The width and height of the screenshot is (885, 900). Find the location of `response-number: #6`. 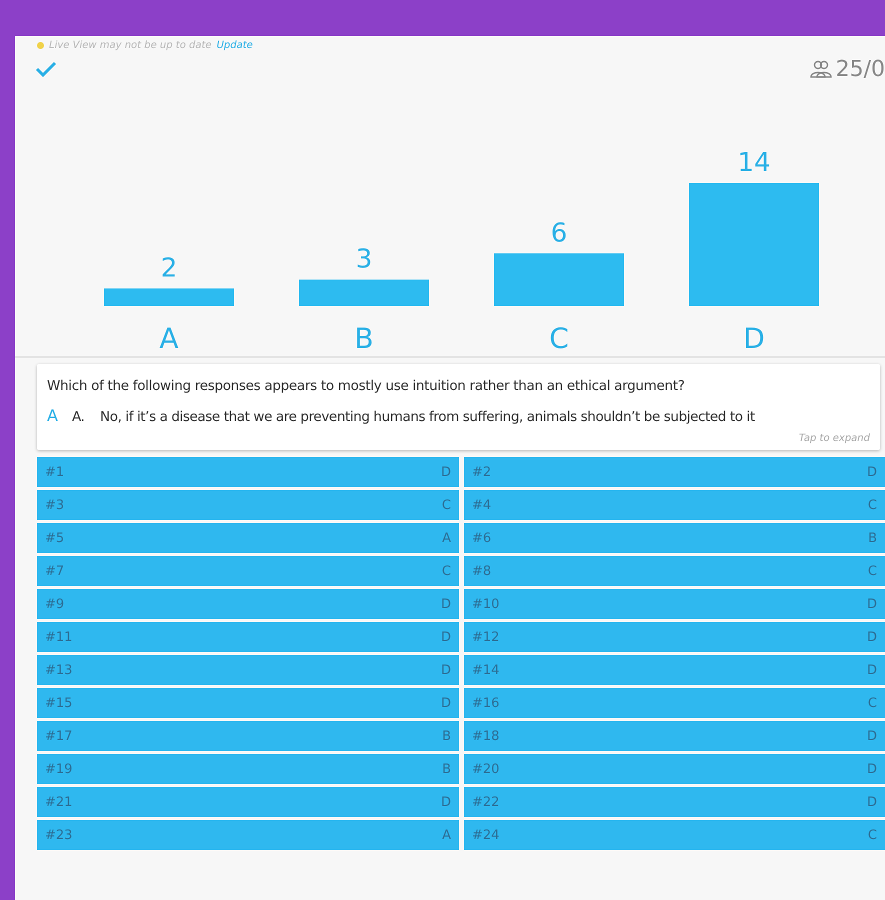

response-number: #6 is located at coordinates (482, 538).